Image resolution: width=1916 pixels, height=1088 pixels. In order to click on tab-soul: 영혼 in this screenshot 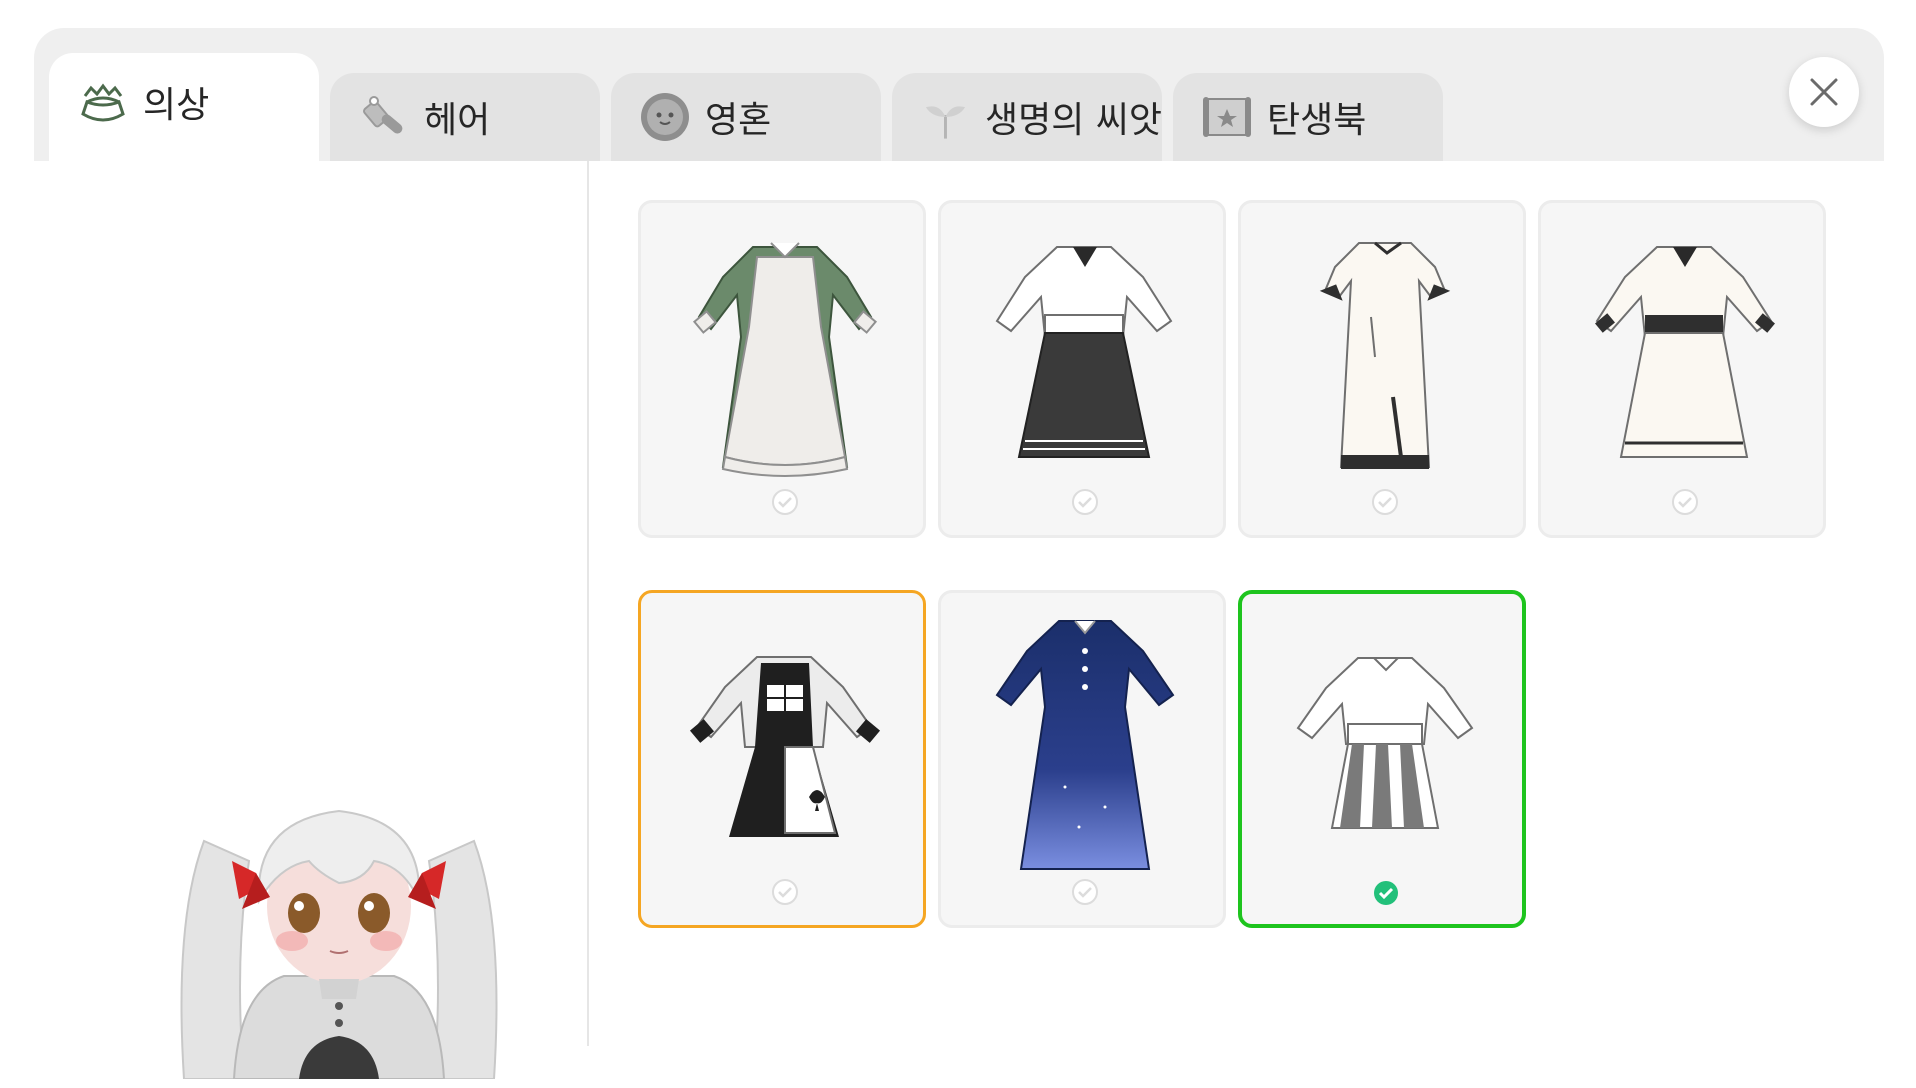, I will do `click(746, 117)`.